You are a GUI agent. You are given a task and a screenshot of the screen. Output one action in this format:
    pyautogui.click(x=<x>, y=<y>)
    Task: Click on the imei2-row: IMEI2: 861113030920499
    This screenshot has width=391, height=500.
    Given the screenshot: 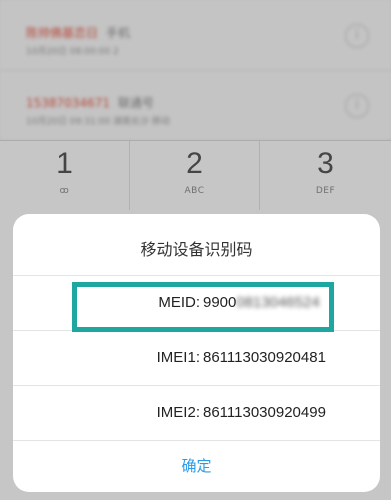 What is the action you would take?
    pyautogui.click(x=196, y=412)
    